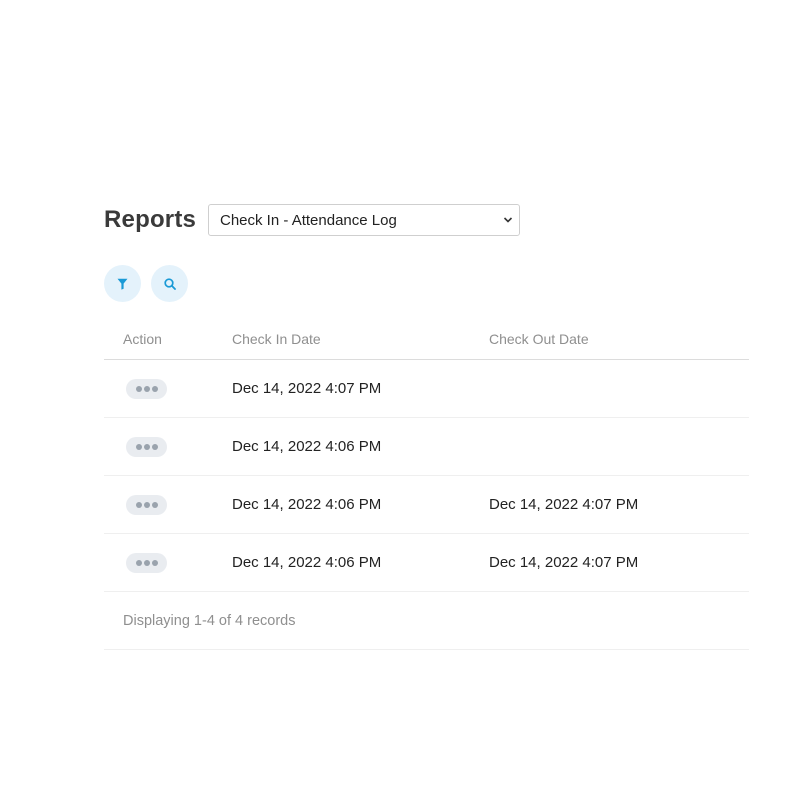  I want to click on records-count: Displaying 1-4 of 4 records, so click(426, 621).